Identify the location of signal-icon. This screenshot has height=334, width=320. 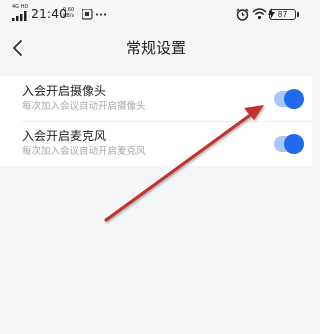
(19, 16).